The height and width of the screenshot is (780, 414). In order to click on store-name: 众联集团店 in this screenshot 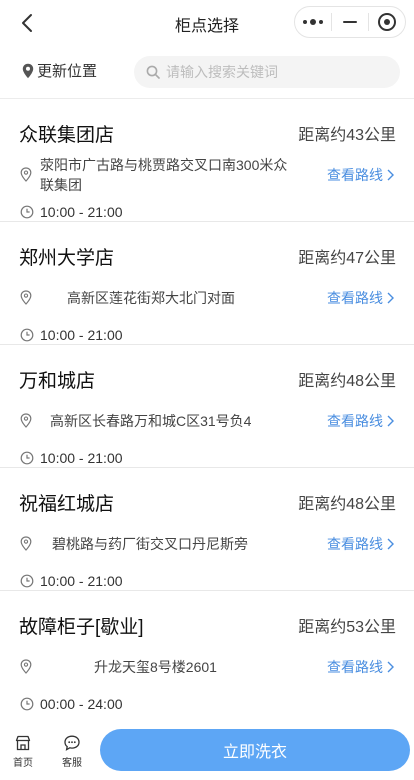, I will do `click(67, 135)`.